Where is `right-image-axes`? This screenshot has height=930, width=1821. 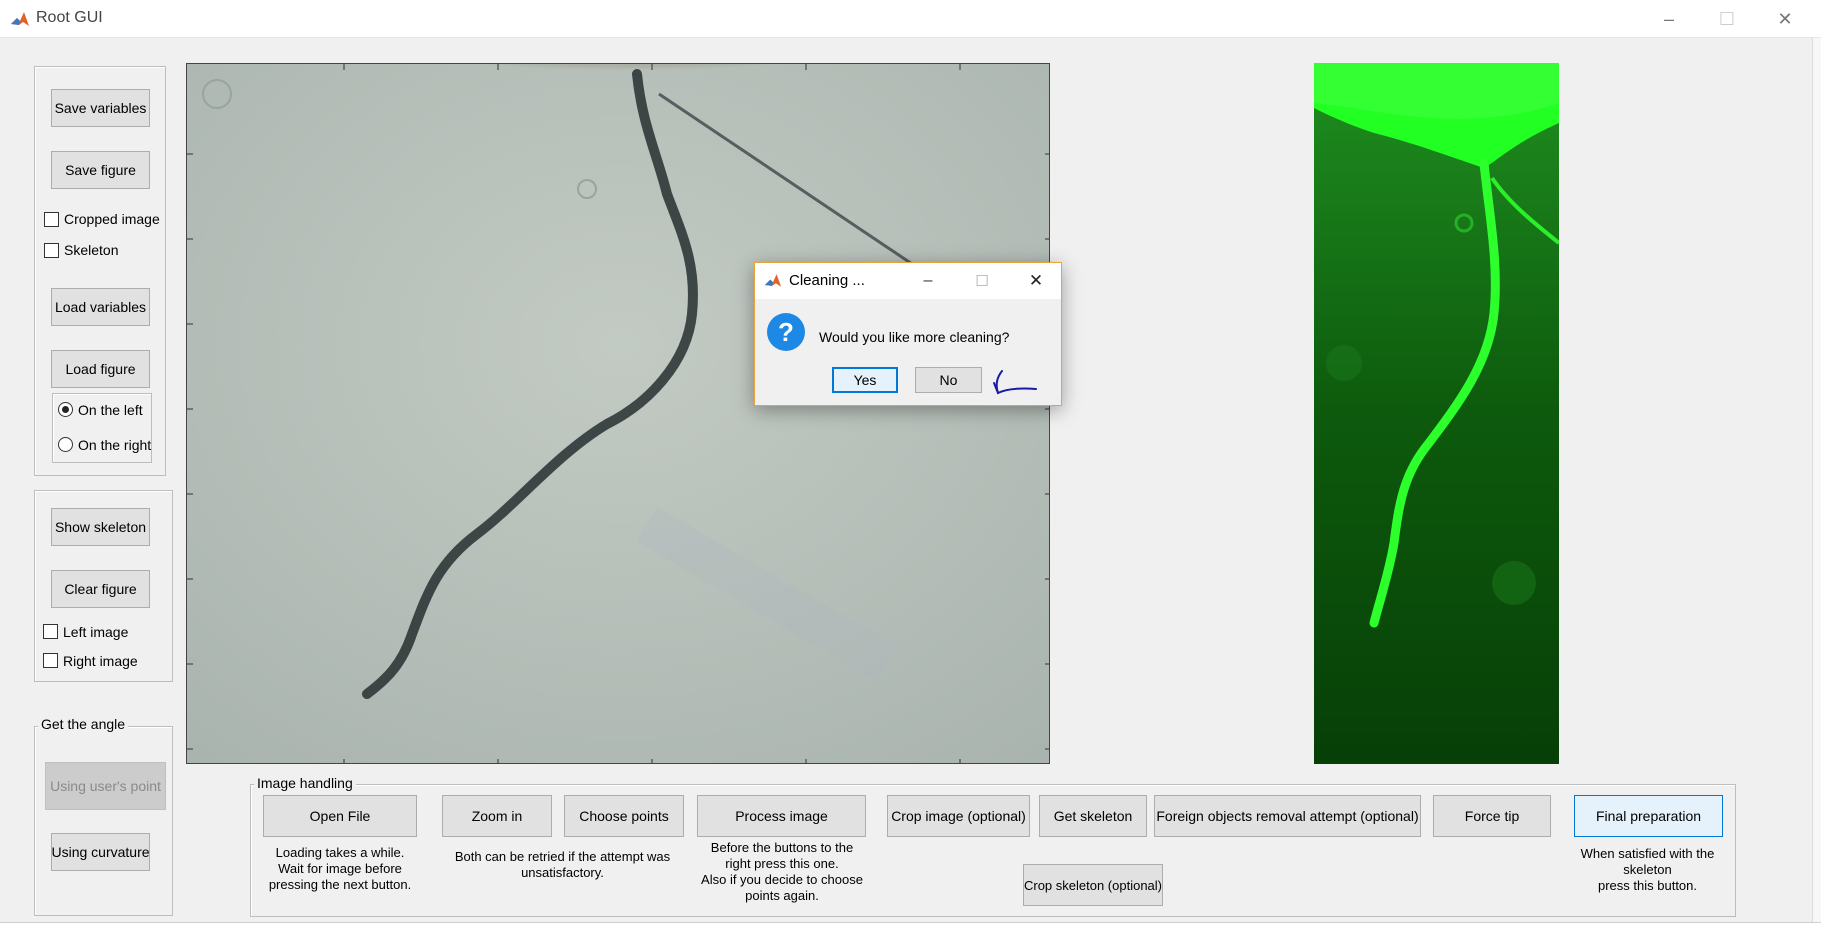
right-image-axes is located at coordinates (1436, 413).